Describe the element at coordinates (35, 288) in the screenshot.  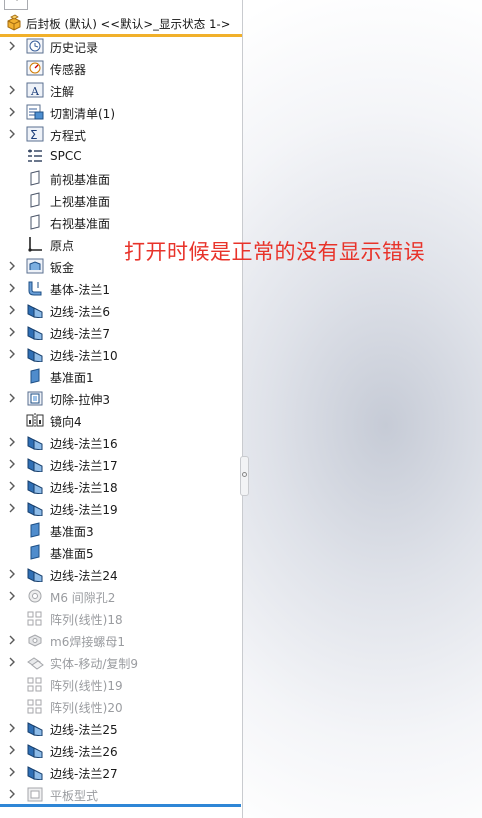
I see `base-flange-icon` at that location.